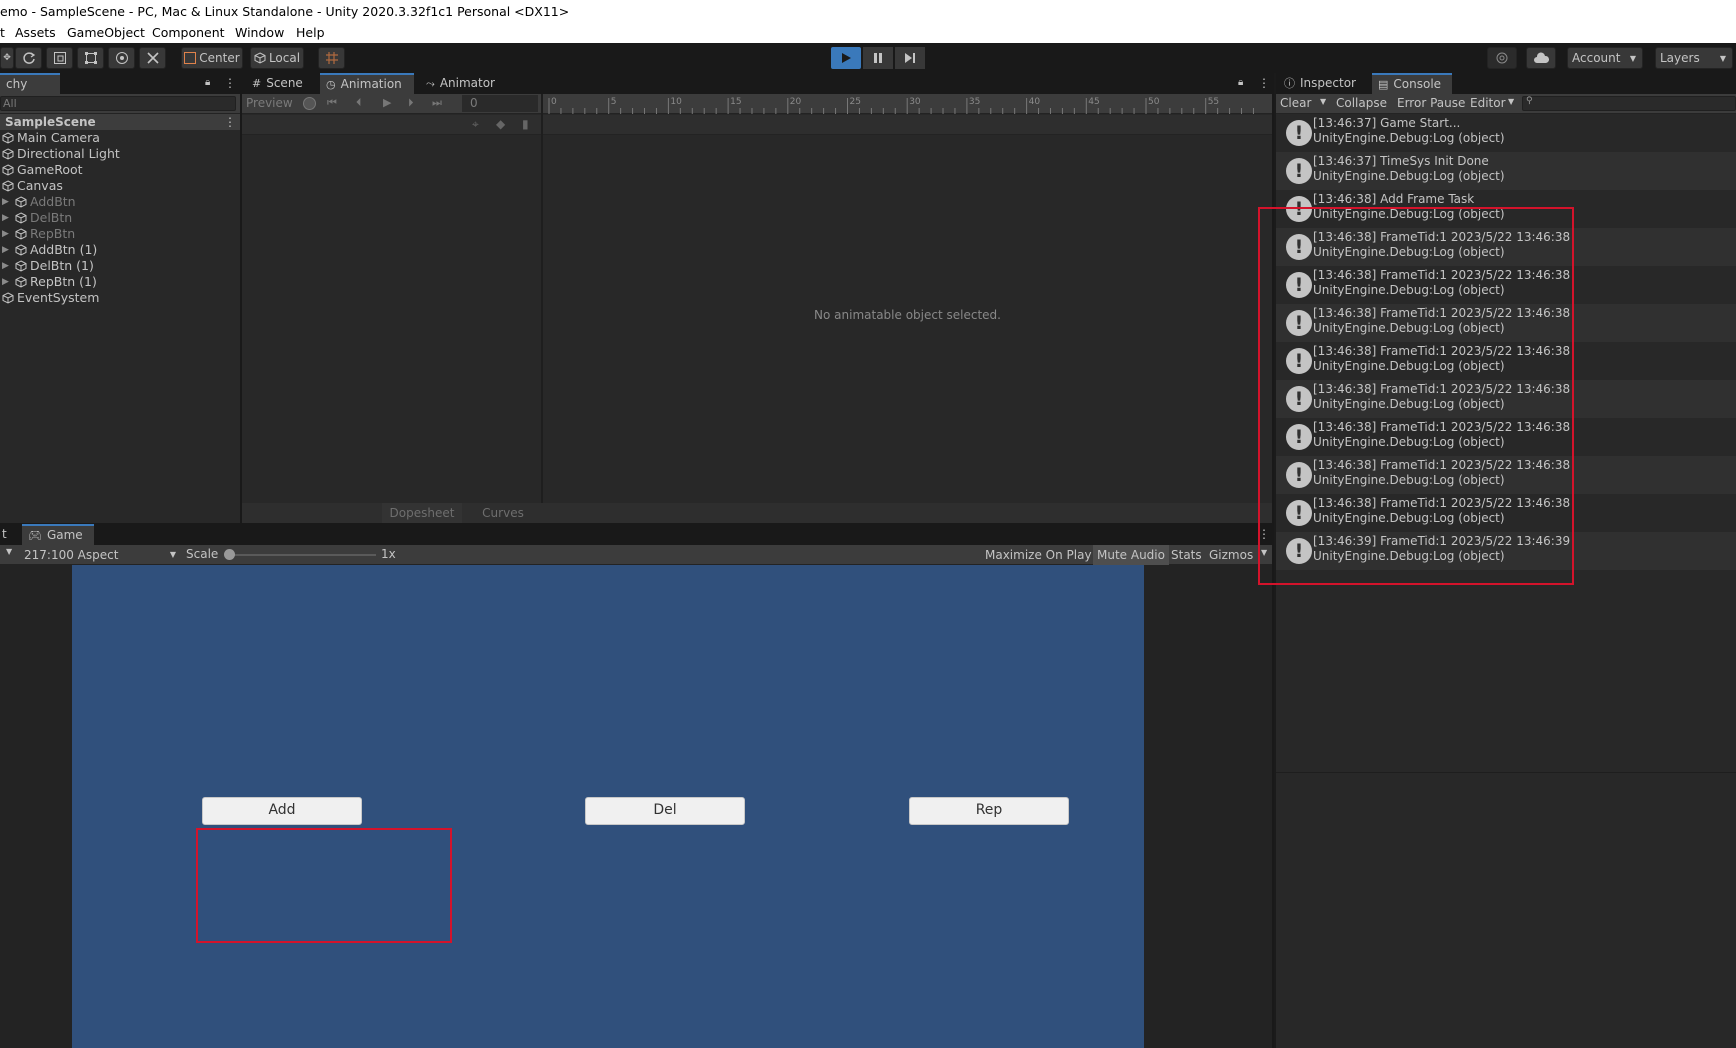 The height and width of the screenshot is (1048, 1736). Describe the element at coordinates (1488, 103) in the screenshot. I see `editor-dropdown: Editor` at that location.